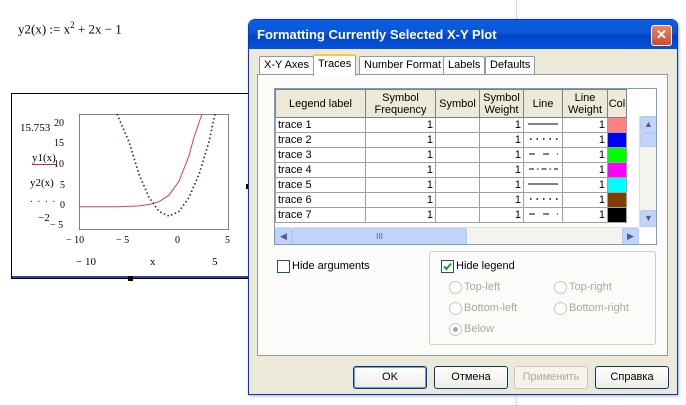 Image resolution: width=686 pixels, height=405 pixels. Describe the element at coordinates (390, 377) in the screenshot. I see `ok-button: OK` at that location.